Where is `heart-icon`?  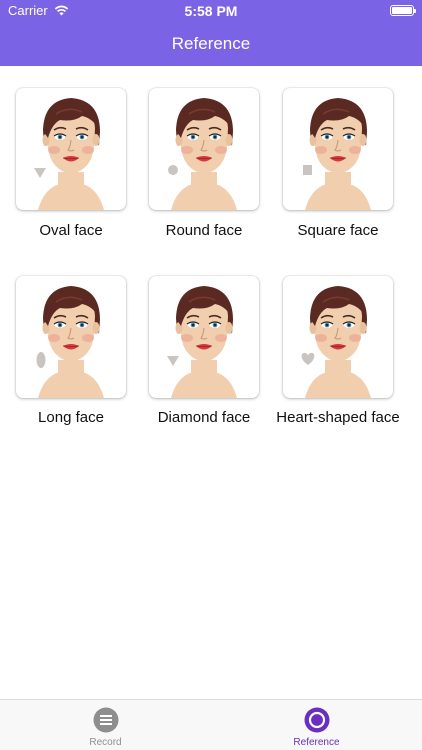 heart-icon is located at coordinates (308, 358).